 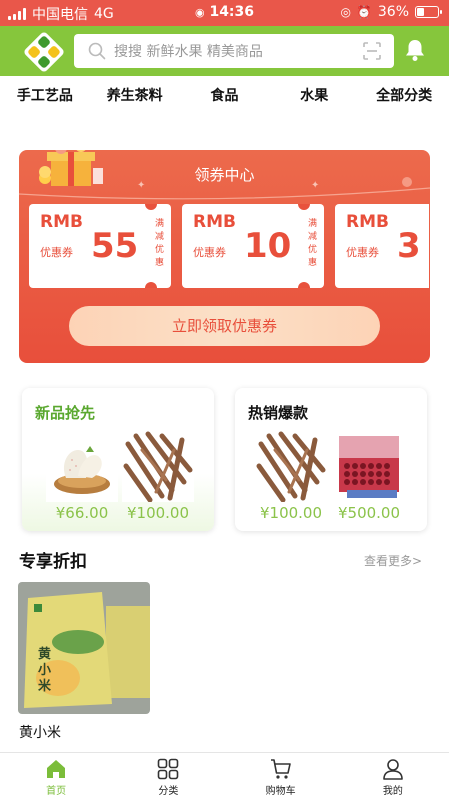 I want to click on app-header: 搜搜 新鲜水果 精美商品, so click(x=224, y=51).